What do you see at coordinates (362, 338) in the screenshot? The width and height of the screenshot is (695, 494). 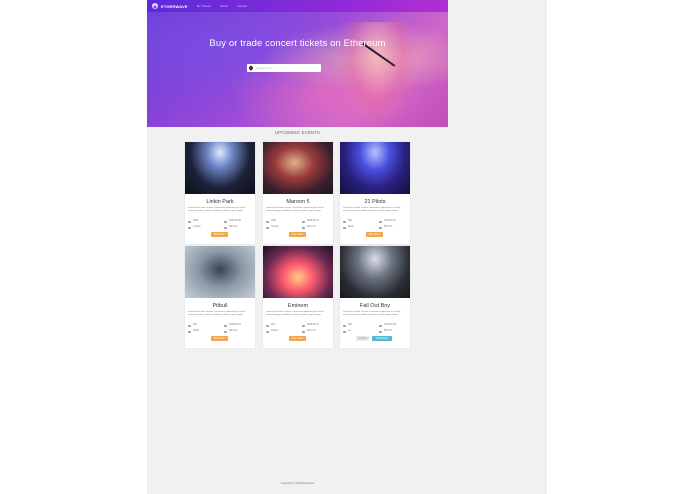 I see `sold-out-button: Sold Out` at bounding box center [362, 338].